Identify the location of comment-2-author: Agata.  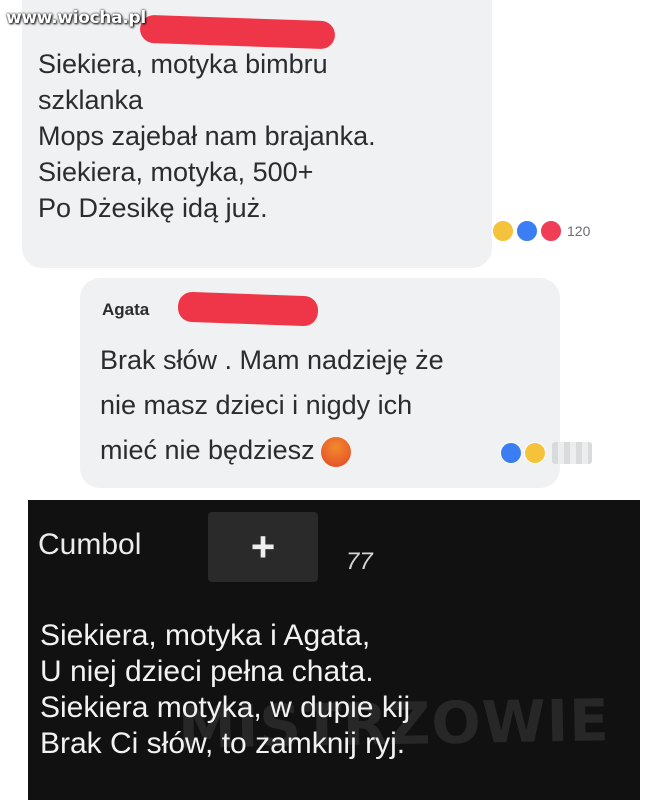
(125, 310).